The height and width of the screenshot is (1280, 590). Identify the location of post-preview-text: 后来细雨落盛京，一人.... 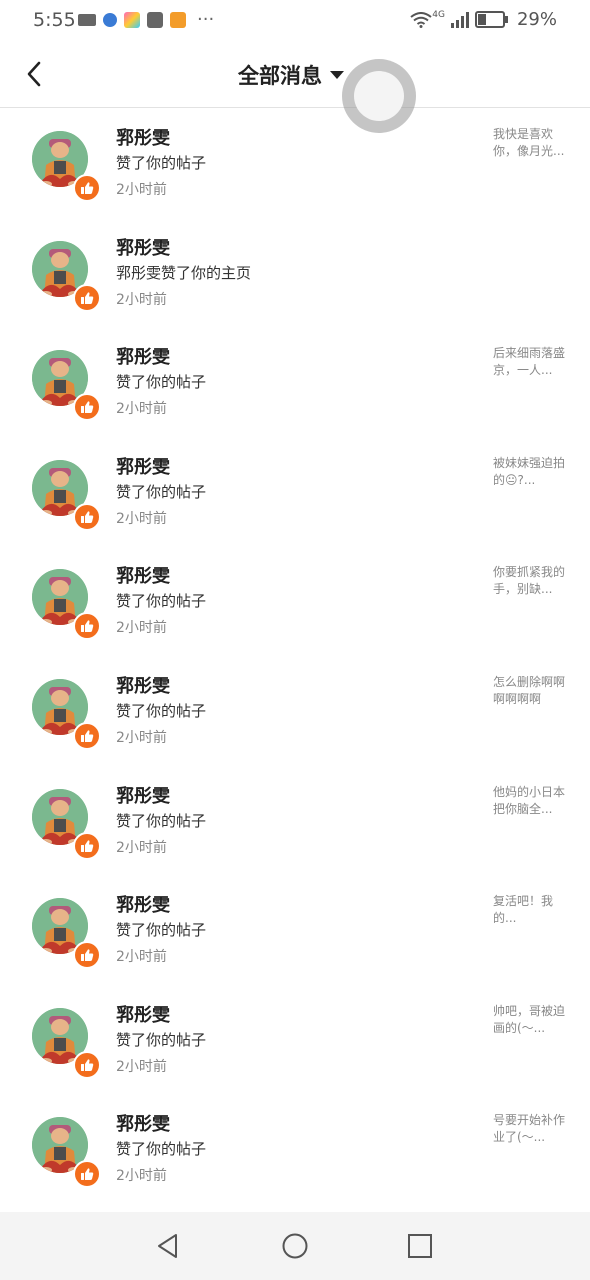
(531, 362).